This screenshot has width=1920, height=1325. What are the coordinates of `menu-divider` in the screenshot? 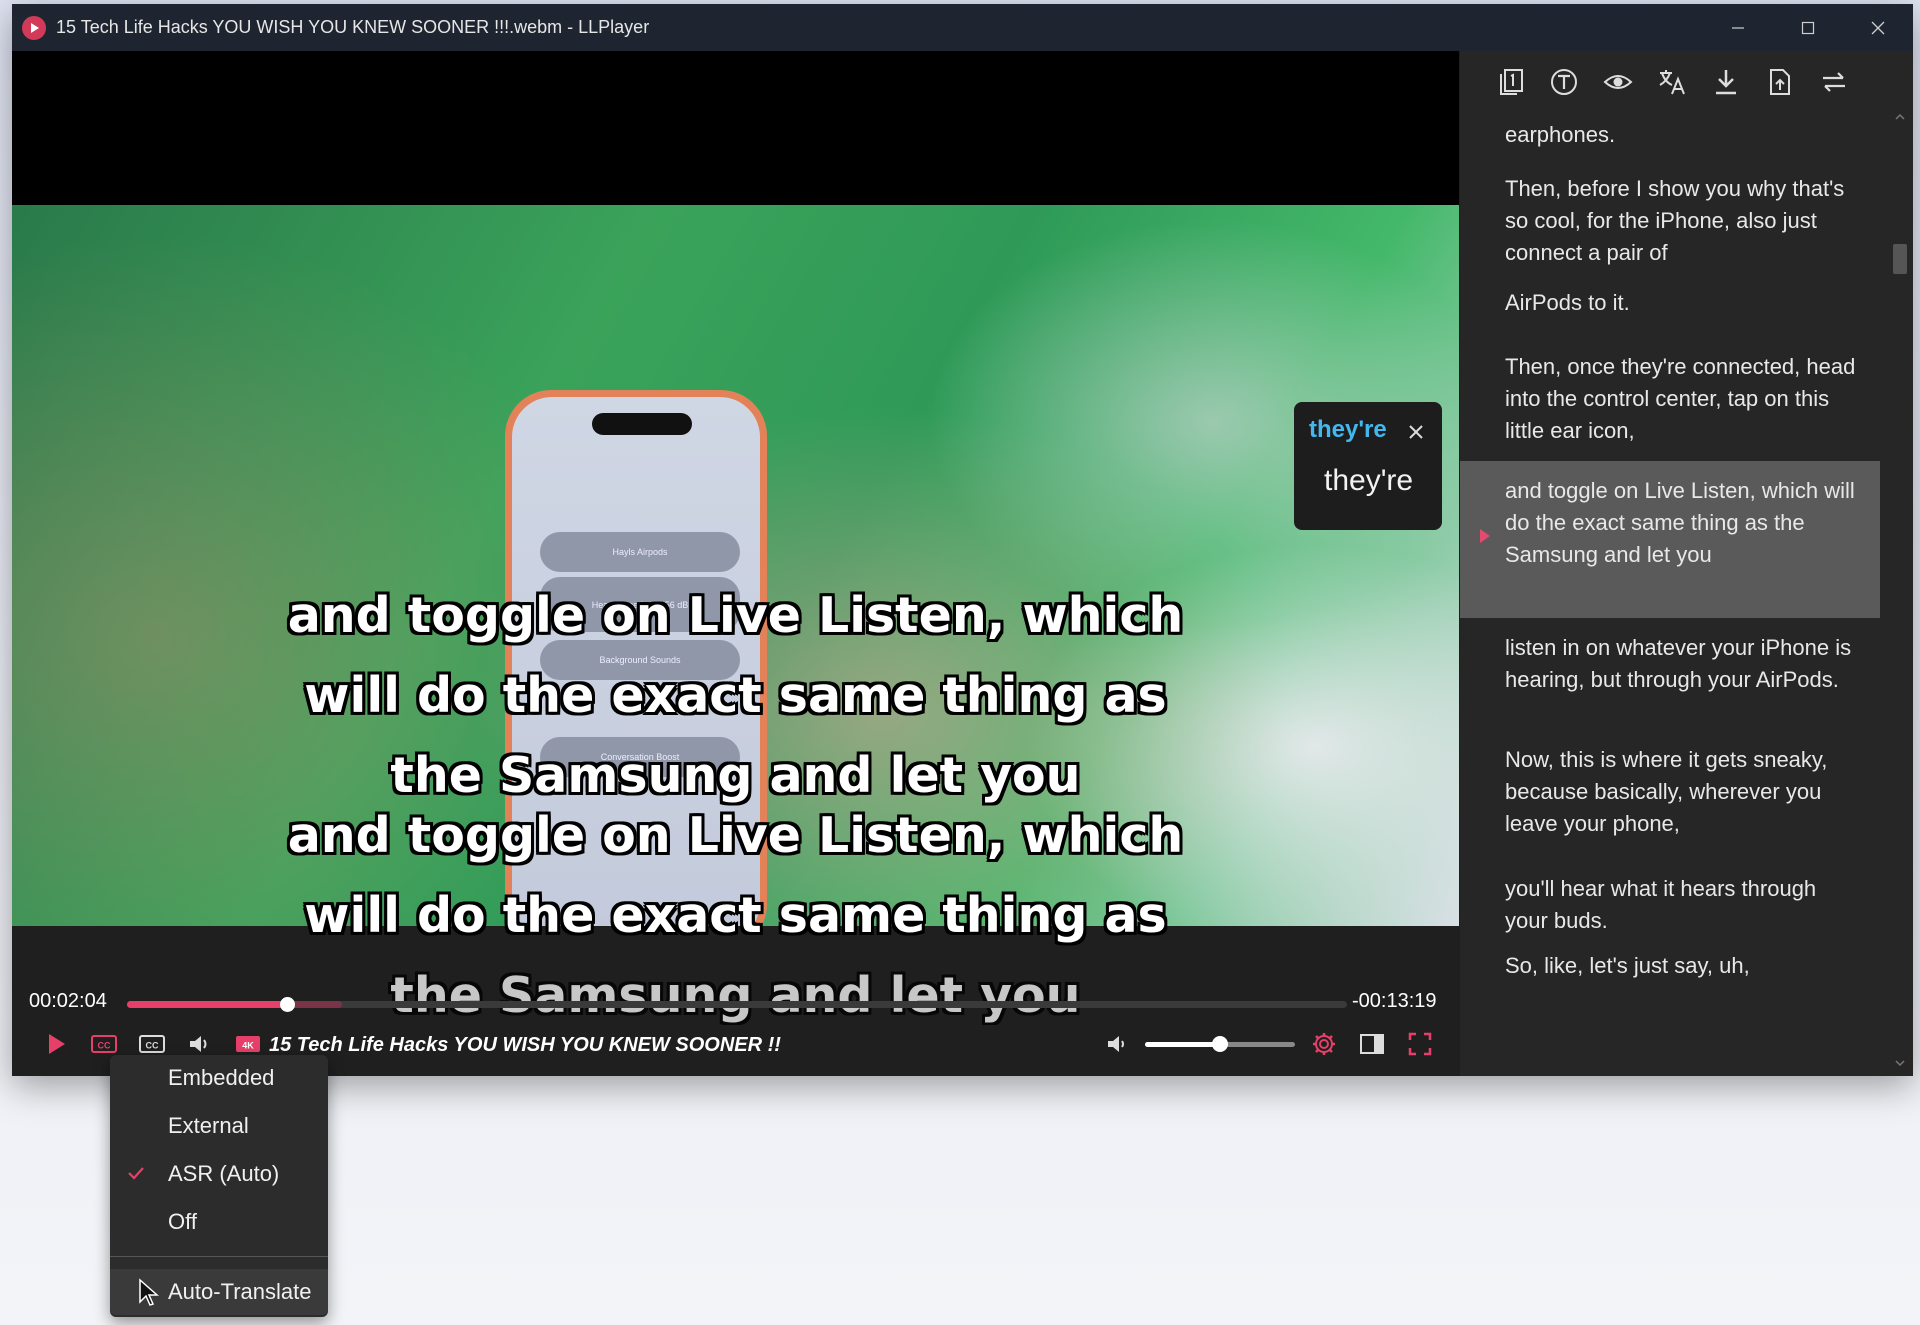 It's located at (219, 1256).